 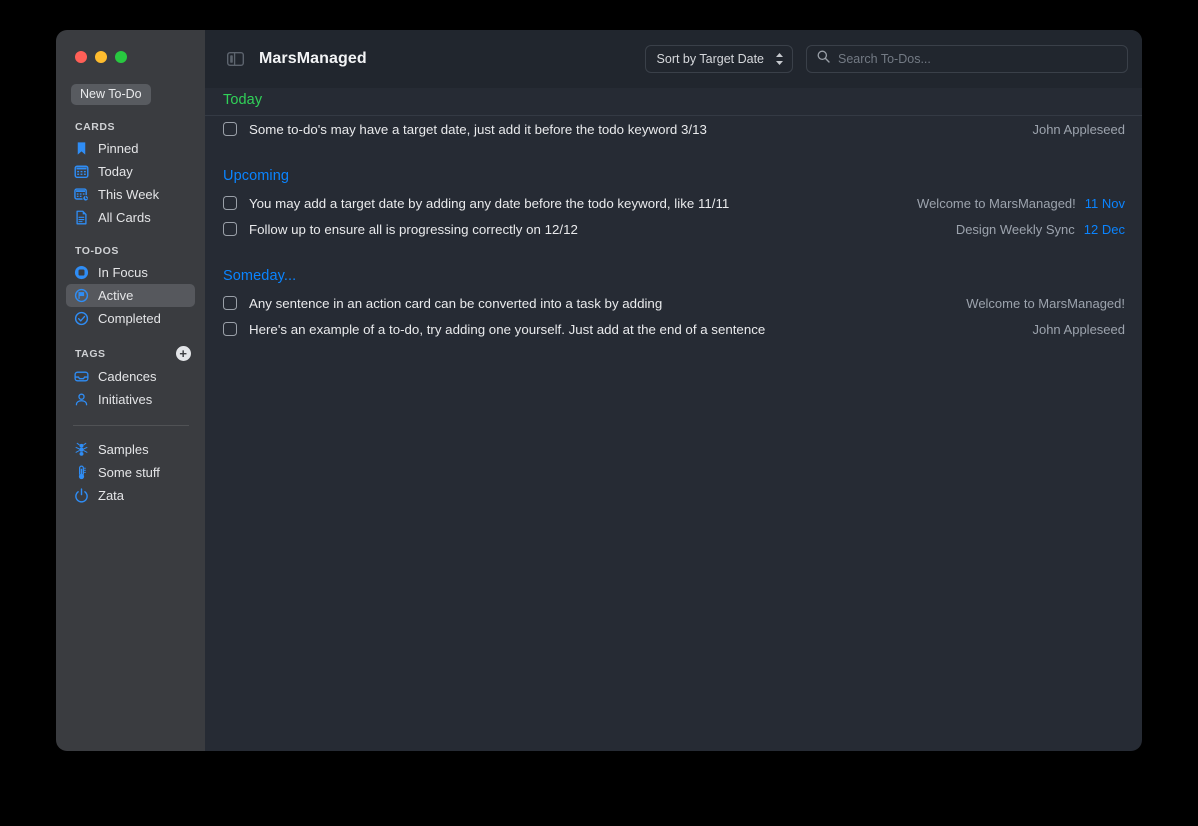 I want to click on todo-target-date: 11 Nov, so click(x=1105, y=203).